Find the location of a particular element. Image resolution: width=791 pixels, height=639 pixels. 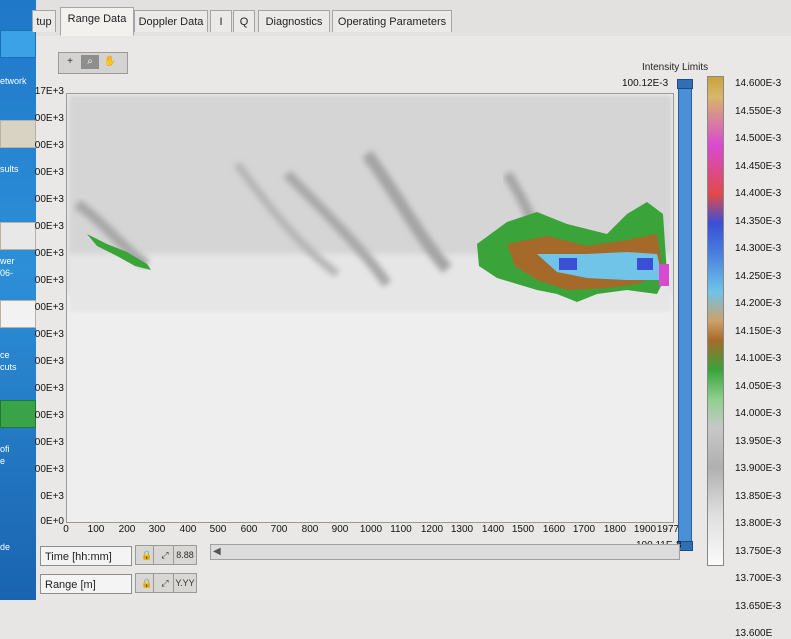

intensity-tick-label: 14.050E-3 is located at coordinates (758, 386).